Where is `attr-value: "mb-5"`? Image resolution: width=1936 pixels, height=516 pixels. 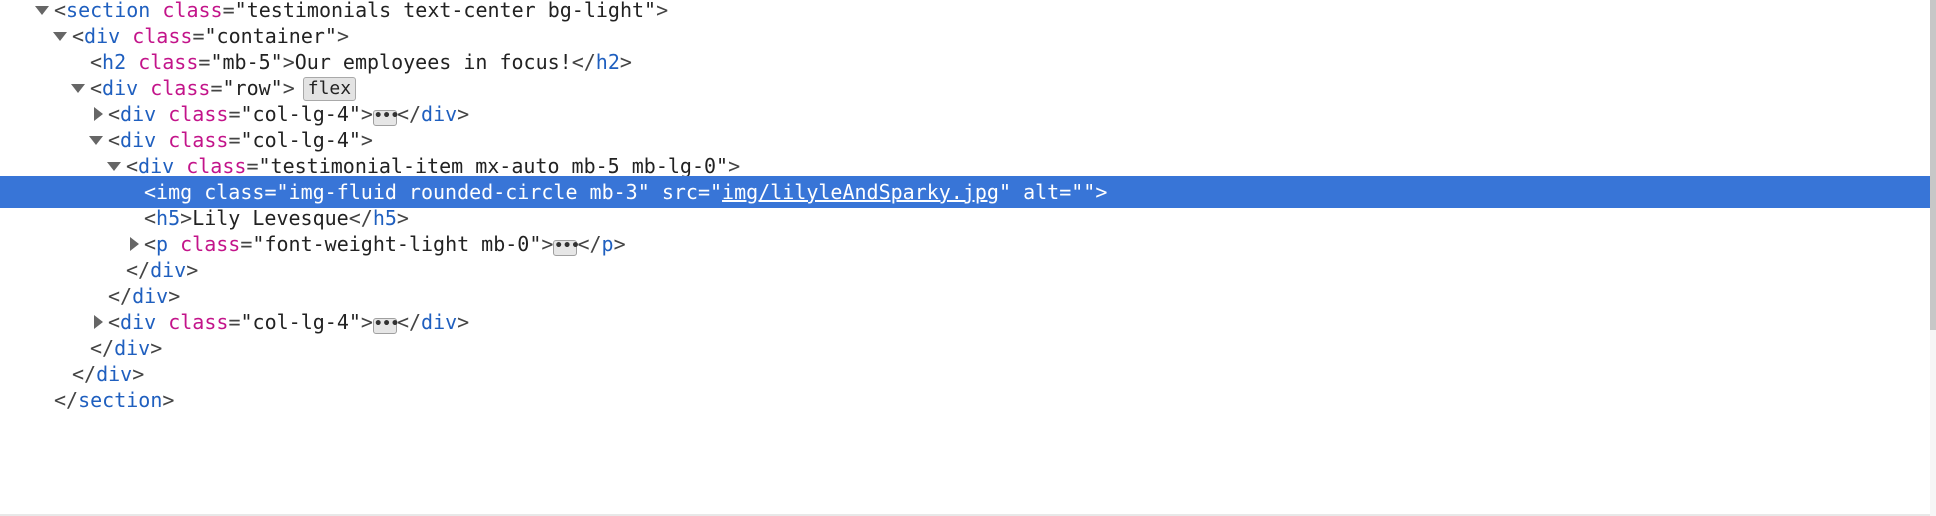
attr-value: "mb-5" is located at coordinates (246, 62).